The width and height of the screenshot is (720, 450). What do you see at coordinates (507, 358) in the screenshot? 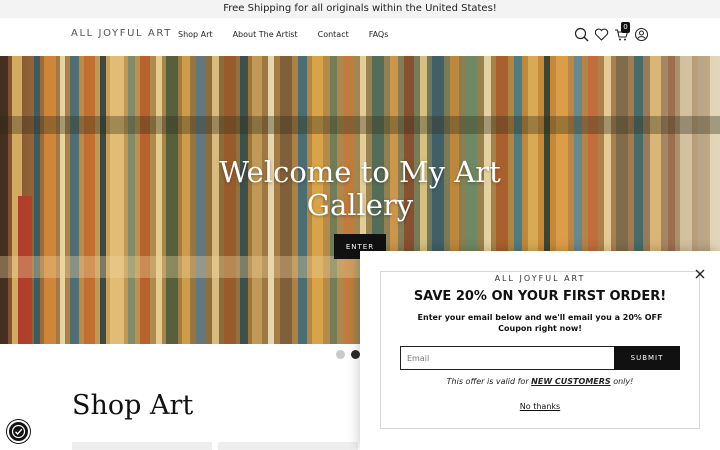
I see `email-field` at bounding box center [507, 358].